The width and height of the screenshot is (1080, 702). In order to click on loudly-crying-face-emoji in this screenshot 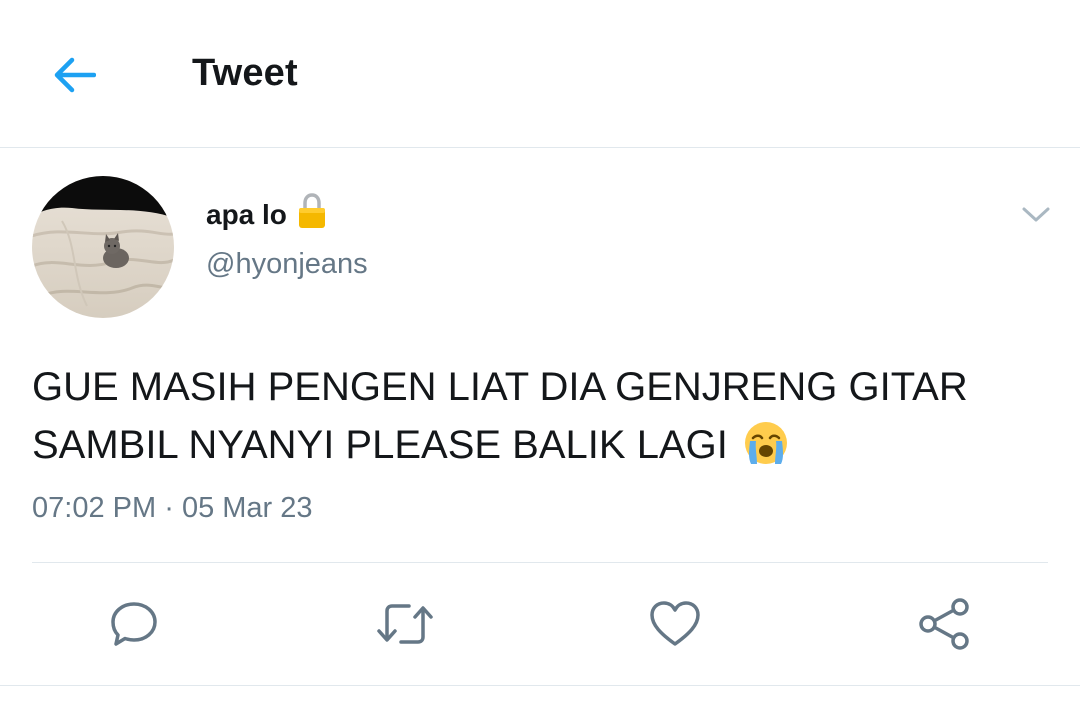, I will do `click(766, 451)`.